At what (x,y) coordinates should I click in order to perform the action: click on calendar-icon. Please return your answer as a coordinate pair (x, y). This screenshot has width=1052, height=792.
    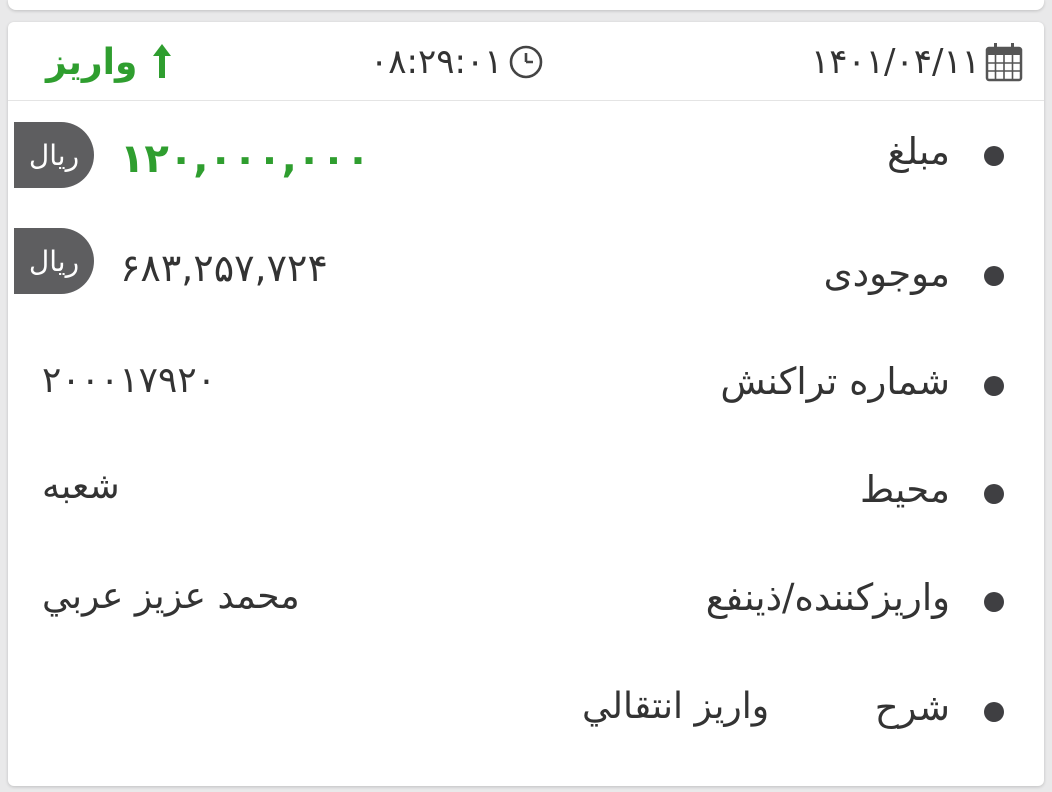
    Looking at the image, I should click on (1004, 62).